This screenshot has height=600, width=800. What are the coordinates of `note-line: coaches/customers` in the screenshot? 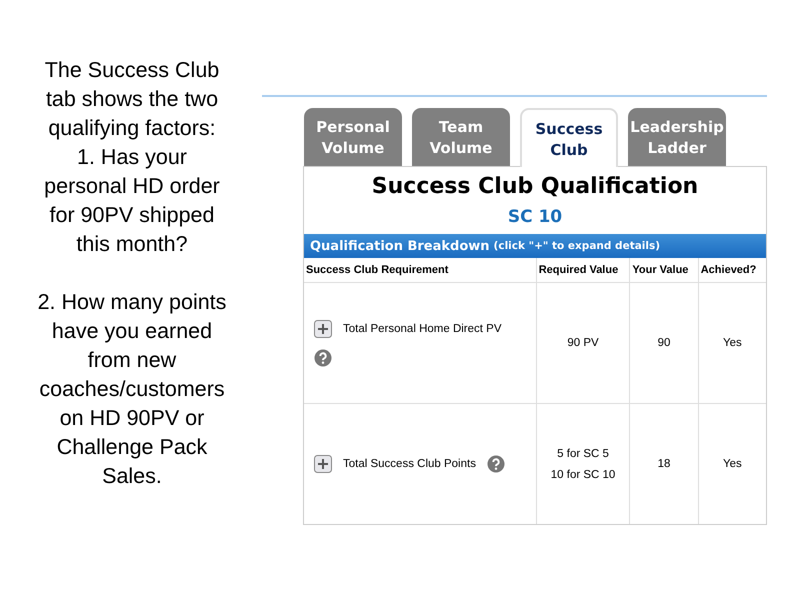 It's located at (132, 389).